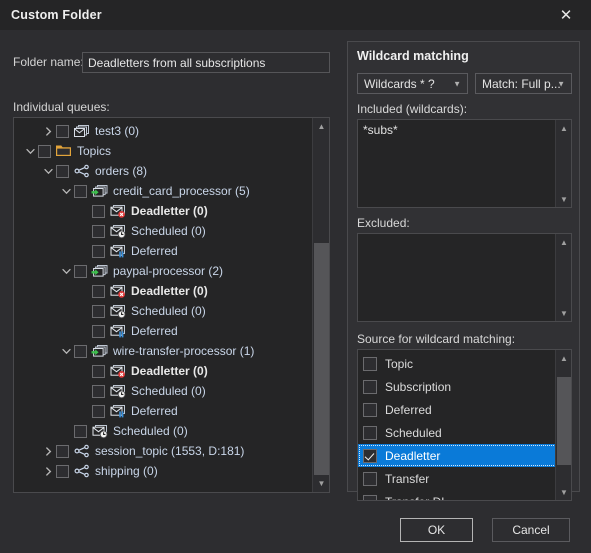 The width and height of the screenshot is (591, 553). I want to click on cancel-button: Cancel, so click(531, 530).